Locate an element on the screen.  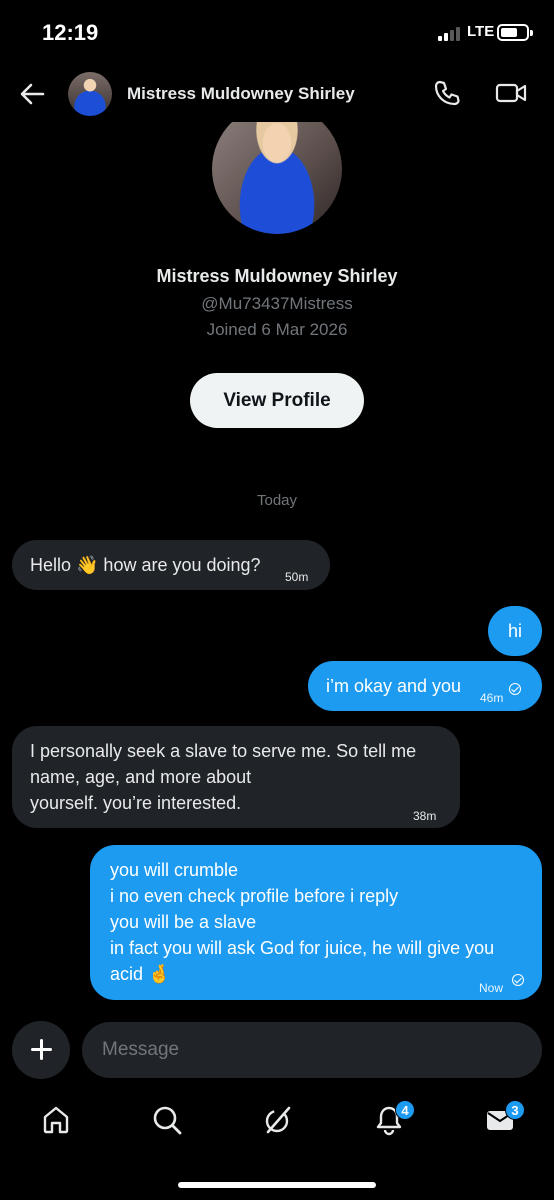
header-avatar is located at coordinates (90, 94).